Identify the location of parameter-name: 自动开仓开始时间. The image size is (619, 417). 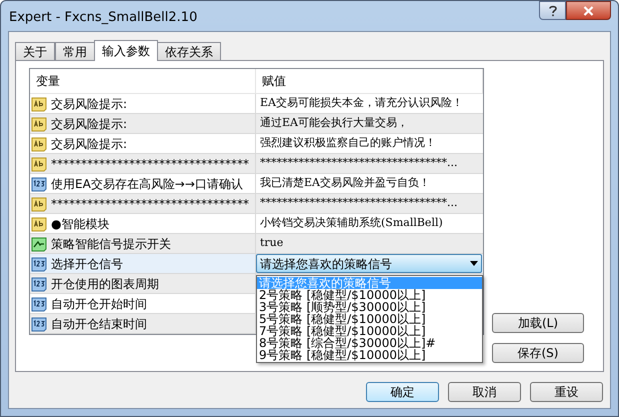
(99, 304).